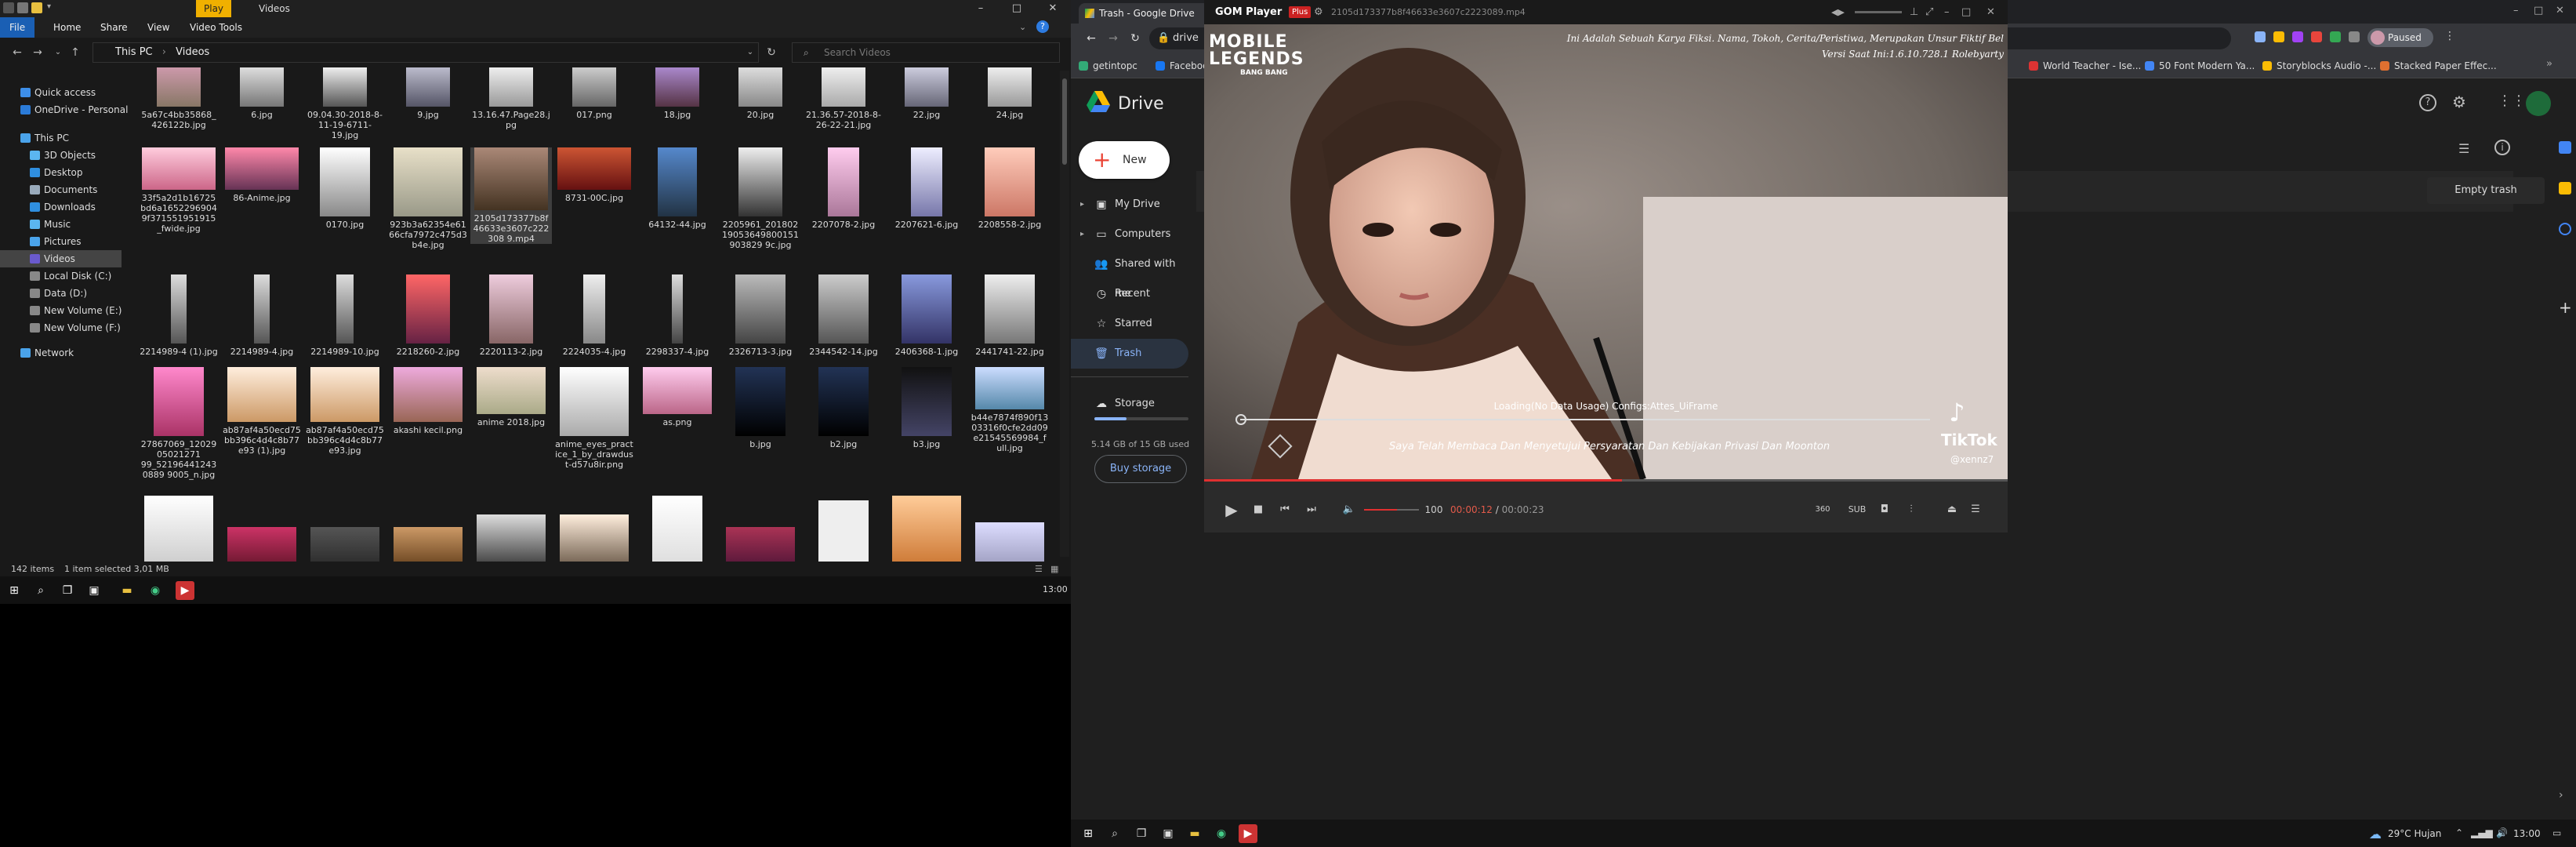 This screenshot has width=2576, height=847. What do you see at coordinates (345, 411) in the screenshot?
I see `file-tile: ab87af4a50ecd75bb396c4d4c8b77e93.jpg` at bounding box center [345, 411].